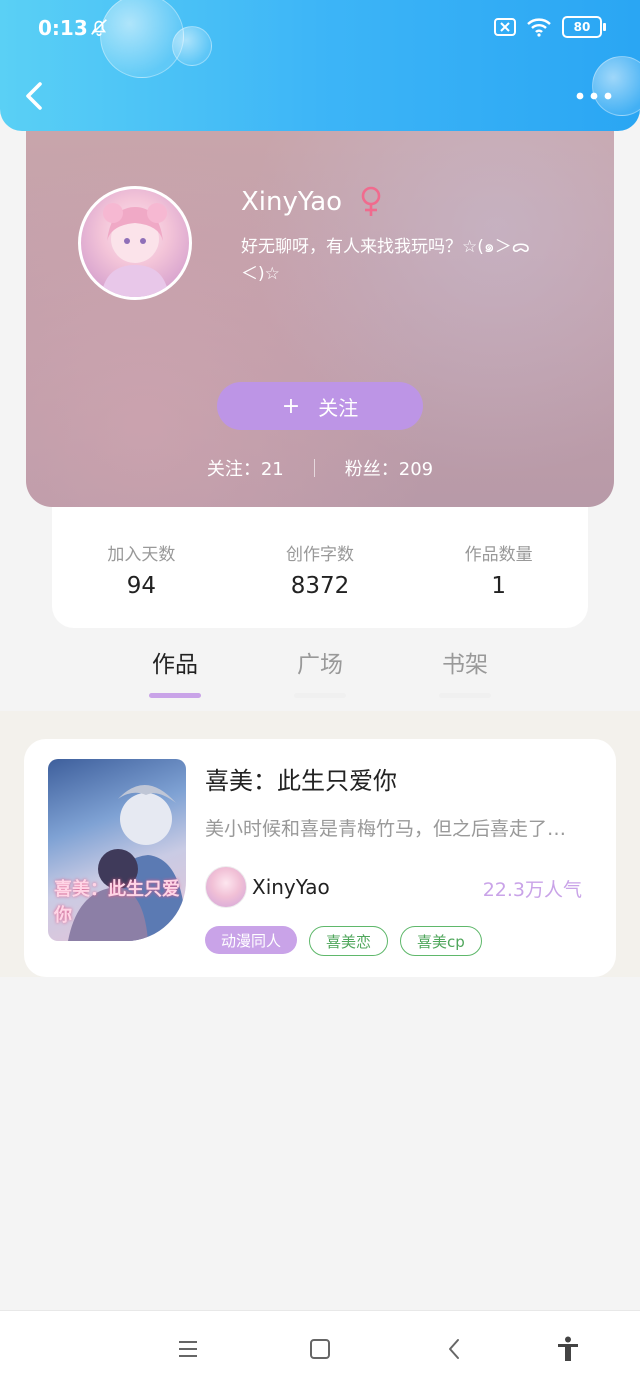 The height and width of the screenshot is (1388, 640). Describe the element at coordinates (320, 555) in the screenshot. I see `stat-label: 创作字数` at that location.